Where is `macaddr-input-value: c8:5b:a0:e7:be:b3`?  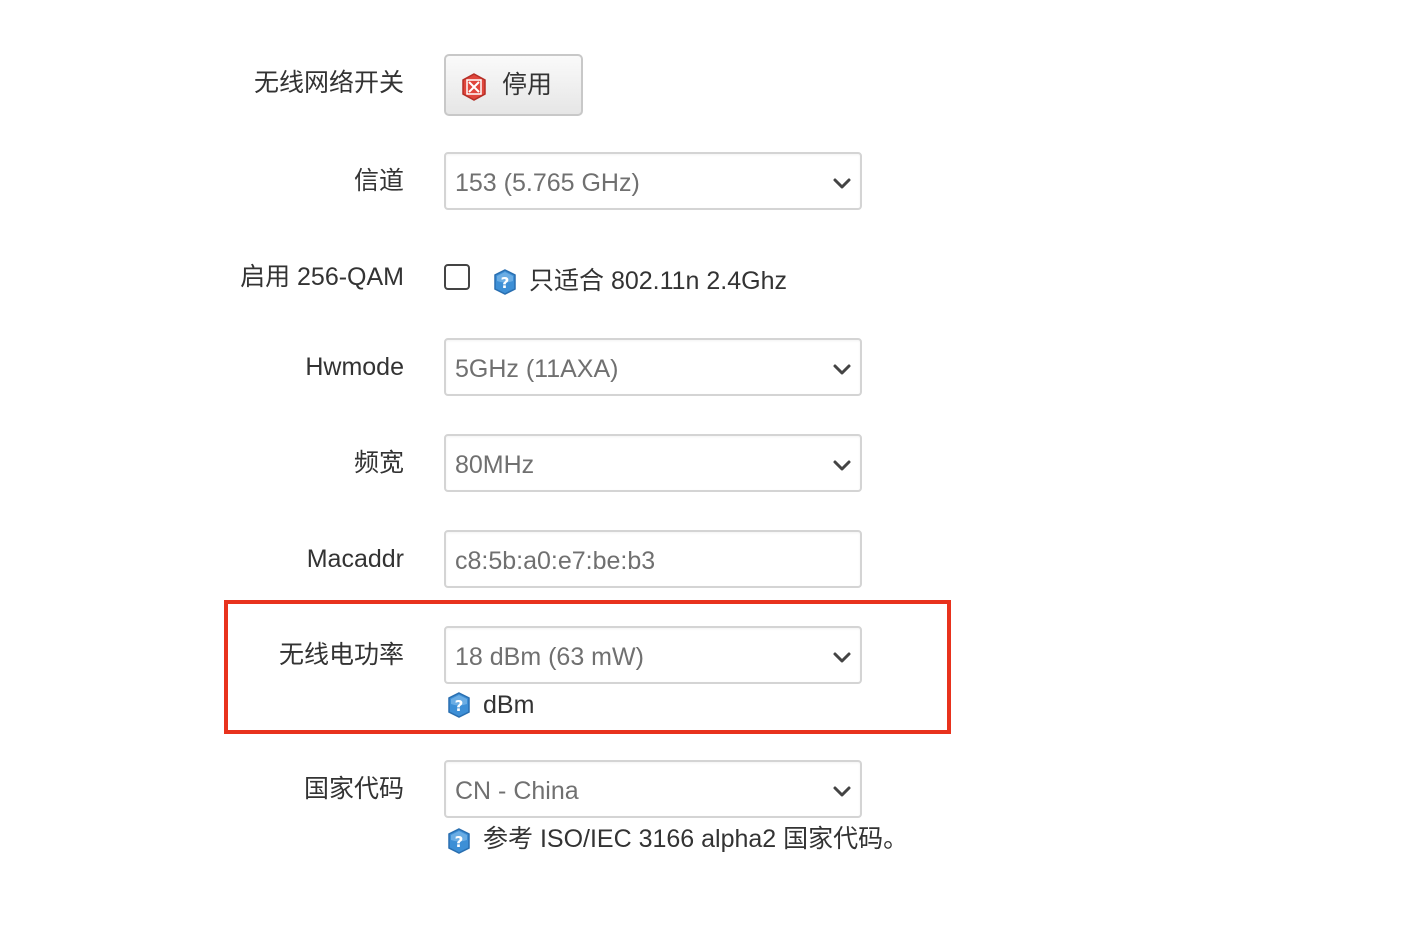 macaddr-input-value: c8:5b:a0:e7:be:b3 is located at coordinates (555, 561).